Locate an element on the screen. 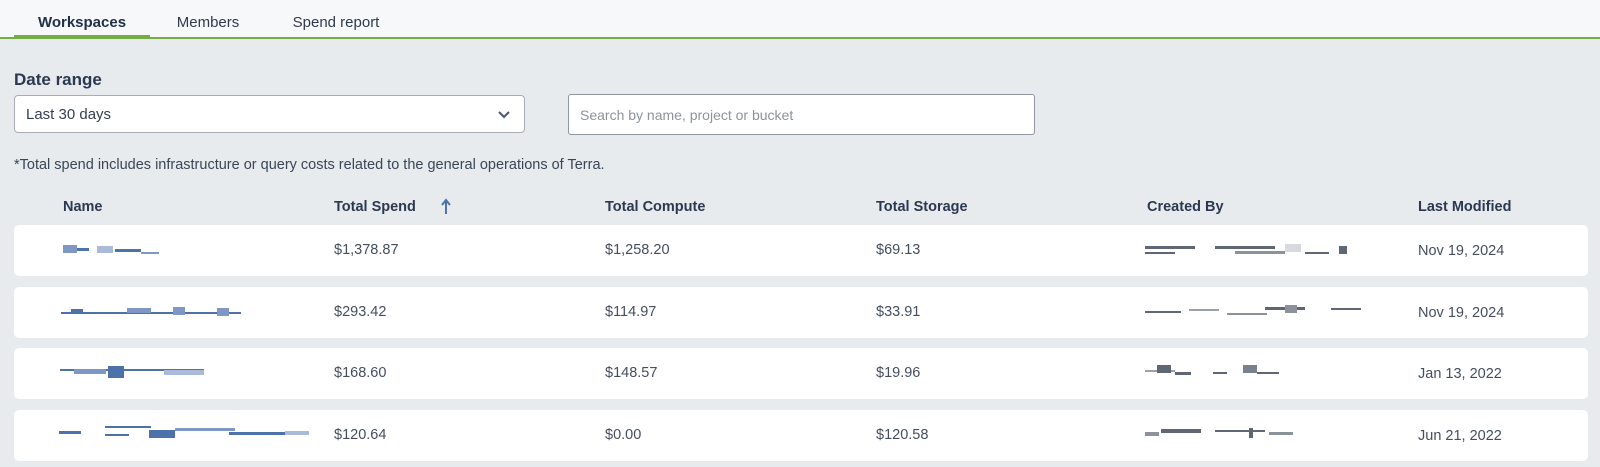  date-range-label: Date range is located at coordinates (58, 79).